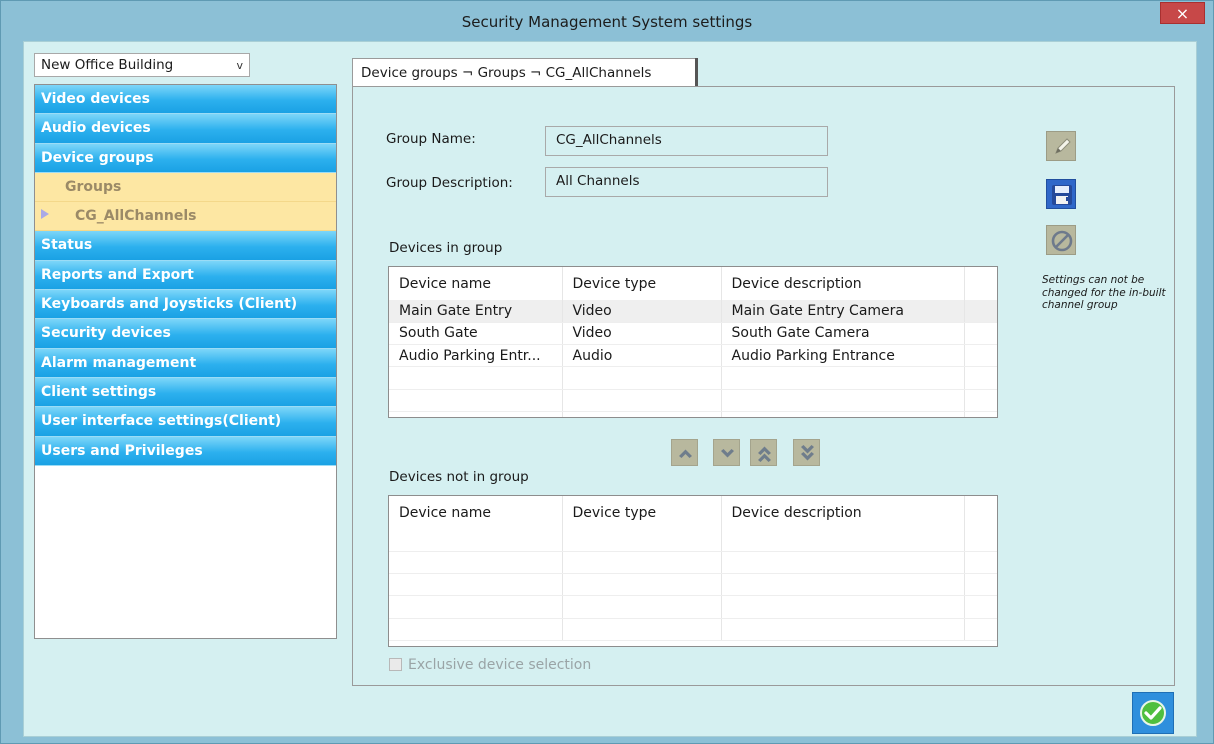 The height and width of the screenshot is (744, 1214). I want to click on move-down-button, so click(726, 452).